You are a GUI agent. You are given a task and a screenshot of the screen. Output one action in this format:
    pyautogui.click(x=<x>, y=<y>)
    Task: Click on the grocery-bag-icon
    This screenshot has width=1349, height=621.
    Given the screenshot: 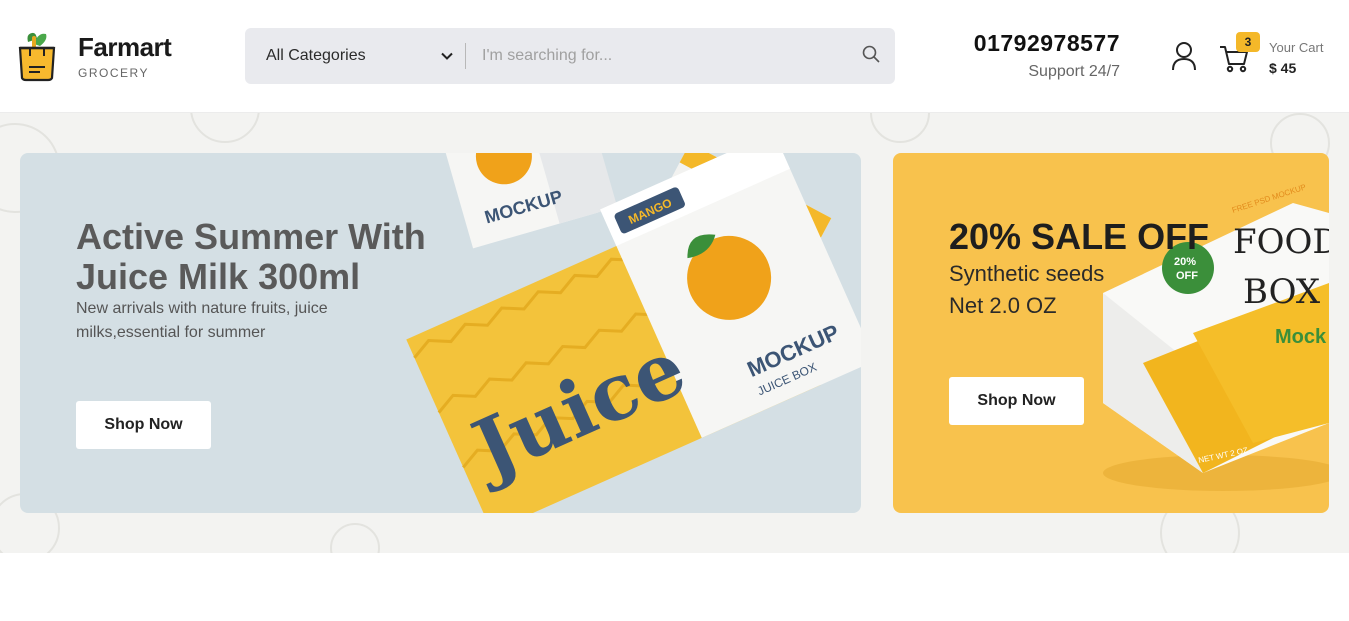 What is the action you would take?
    pyautogui.click(x=38, y=56)
    